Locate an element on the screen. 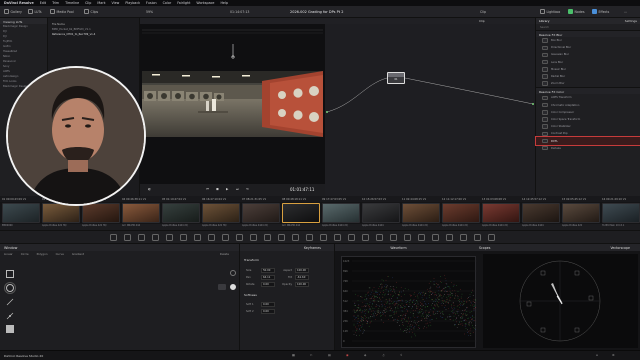 Image resolution: width=640 pixels, height=360 pixels. luts-button: LUTs is located at coordinates (35, 11).